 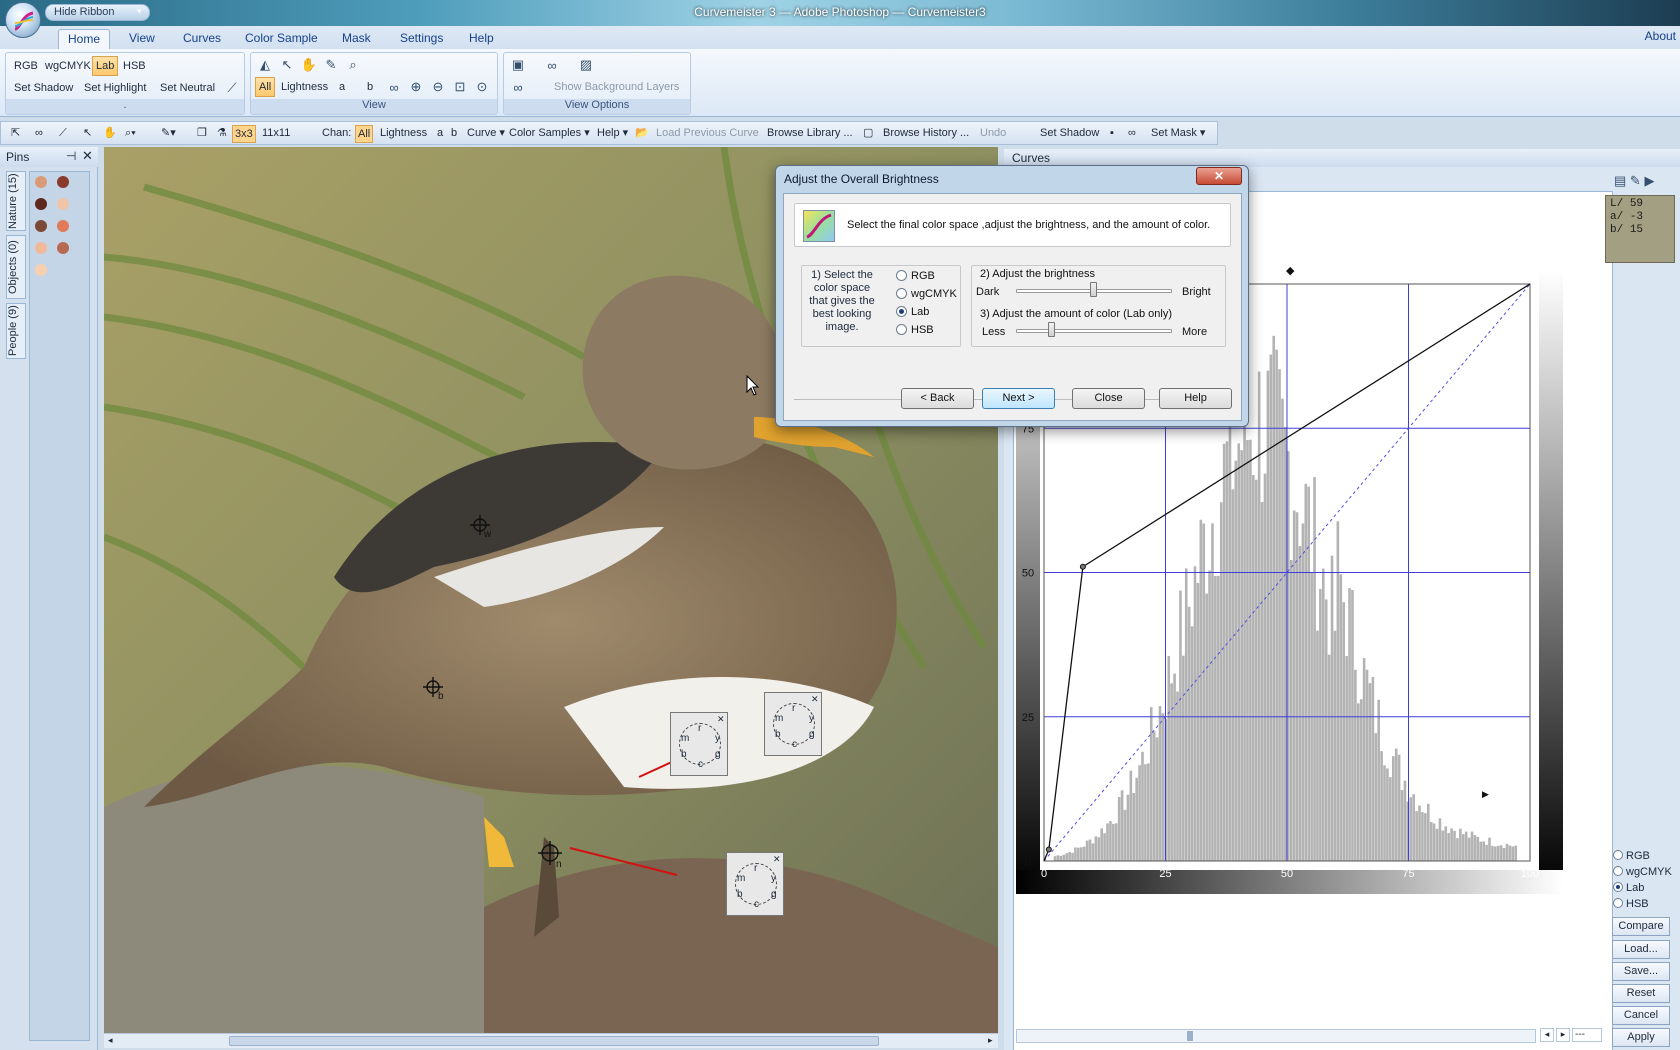 What do you see at coordinates (1108, 398) in the screenshot?
I see `dialog-close-button: Close` at bounding box center [1108, 398].